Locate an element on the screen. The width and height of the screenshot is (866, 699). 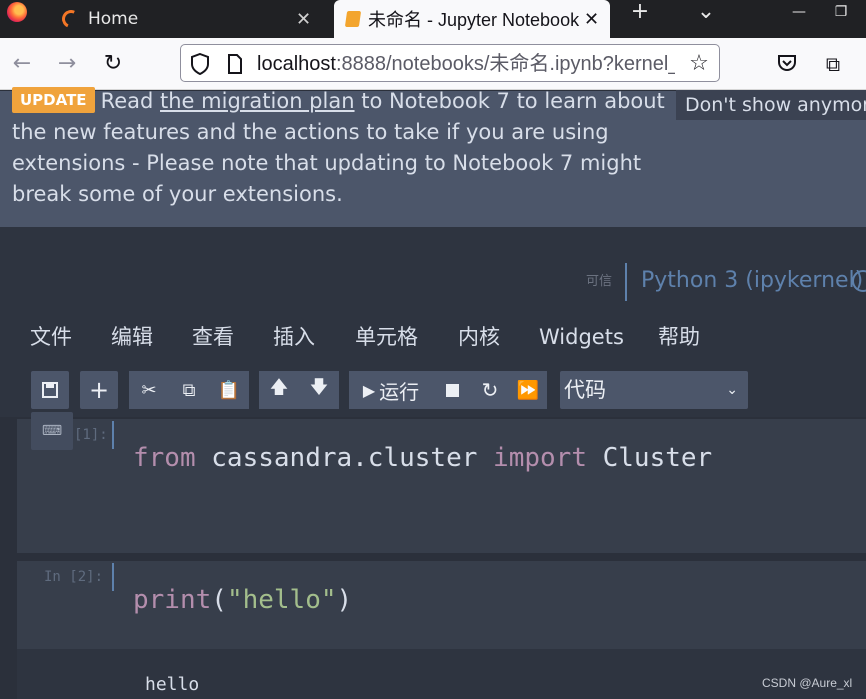
move-down-button: 🡇 is located at coordinates (319, 390).